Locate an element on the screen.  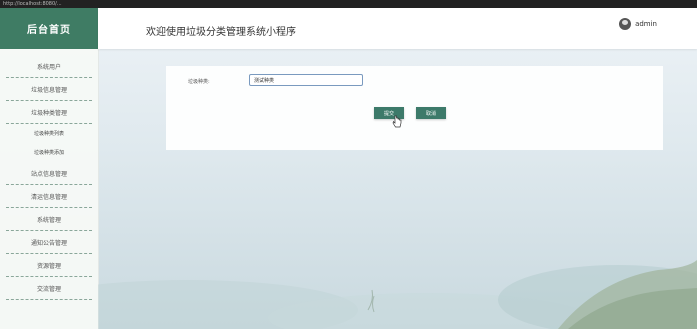
page-title: 欢迎使用垃圾分类管理系统小程序 is located at coordinates (221, 32).